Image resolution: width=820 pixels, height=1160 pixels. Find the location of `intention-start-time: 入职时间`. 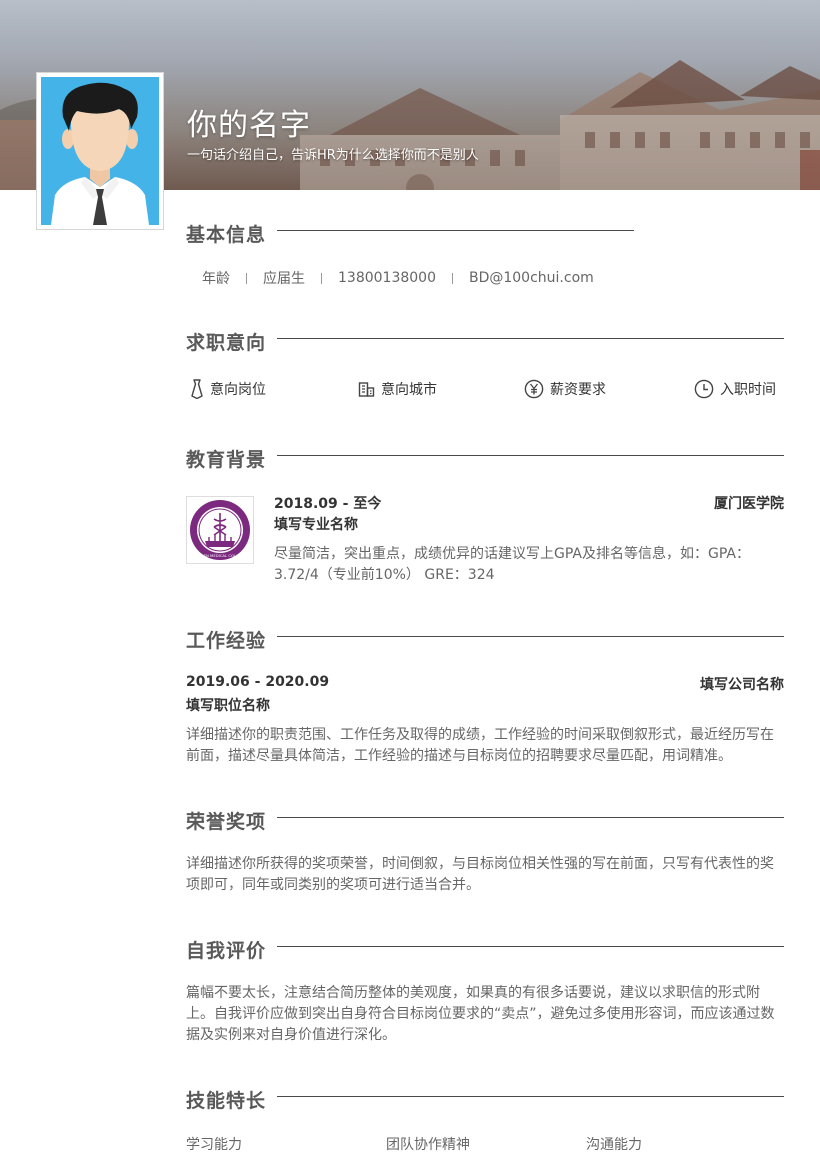

intention-start-time: 入职时间 is located at coordinates (735, 389).